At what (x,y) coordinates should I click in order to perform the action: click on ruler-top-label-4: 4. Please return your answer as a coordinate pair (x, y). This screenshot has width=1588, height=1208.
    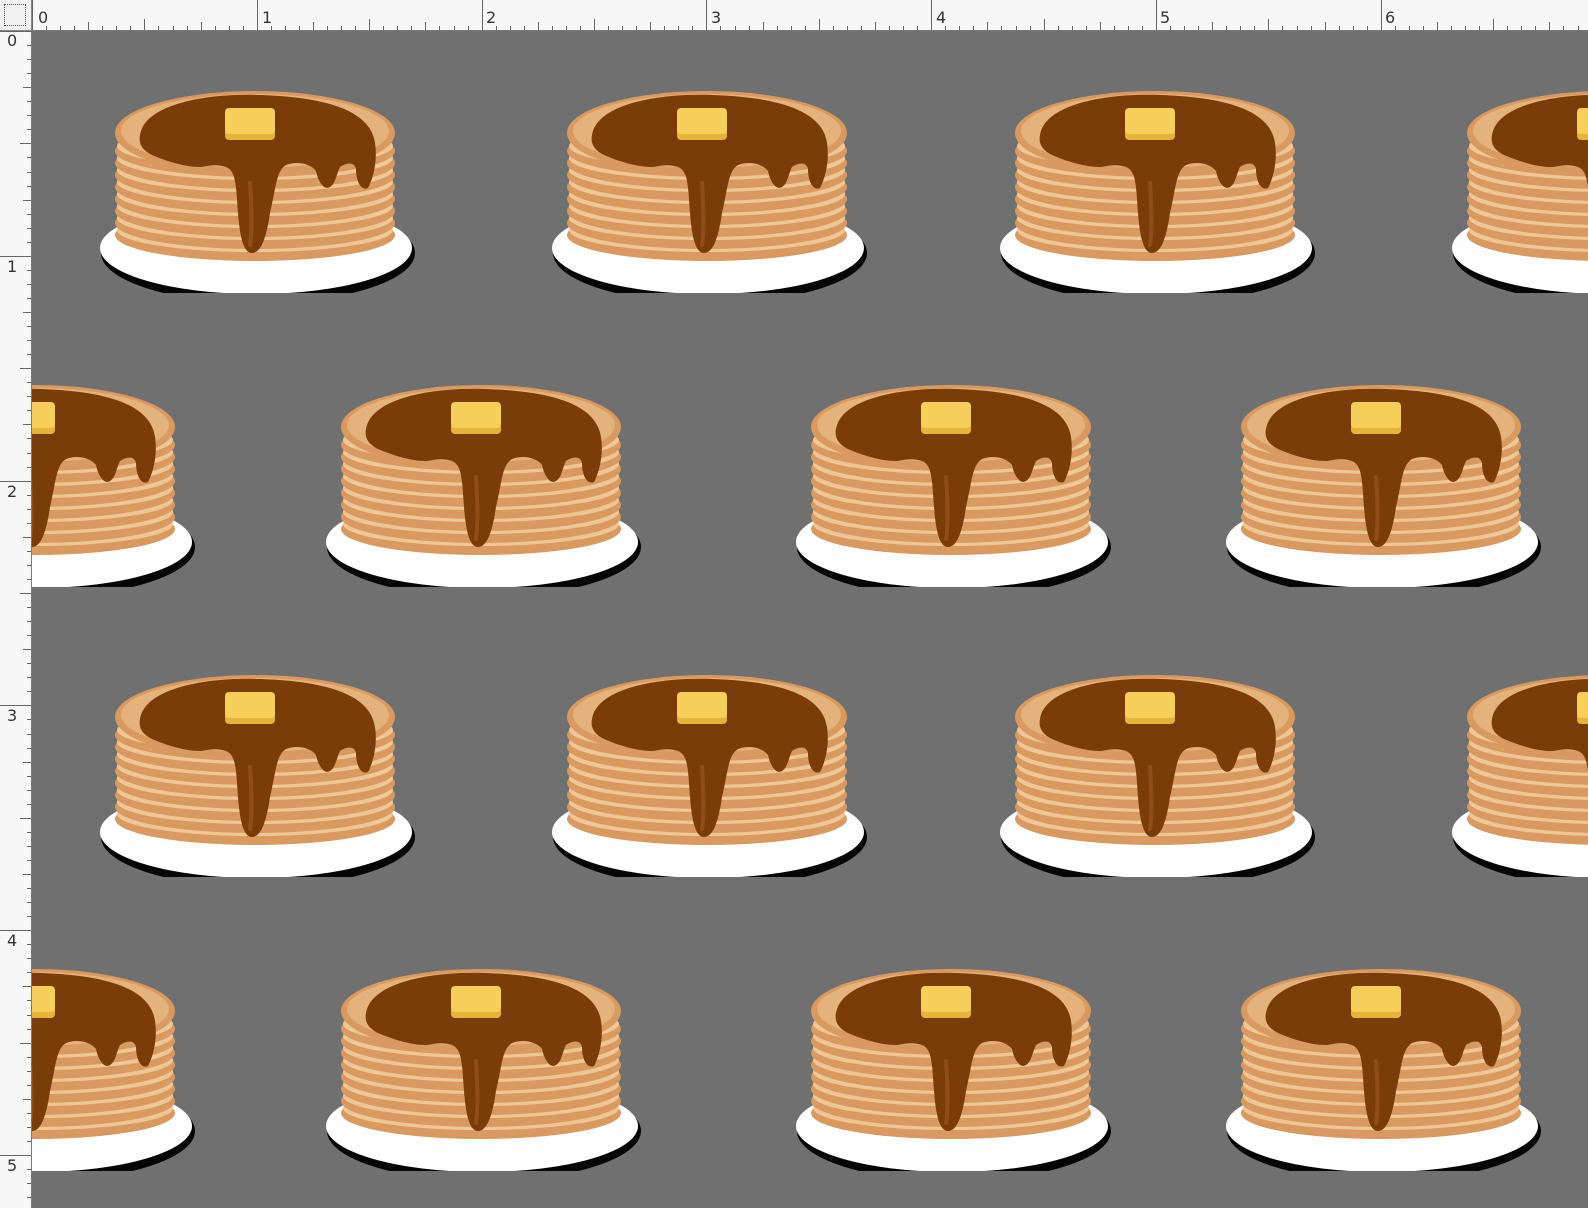
    Looking at the image, I should click on (941, 17).